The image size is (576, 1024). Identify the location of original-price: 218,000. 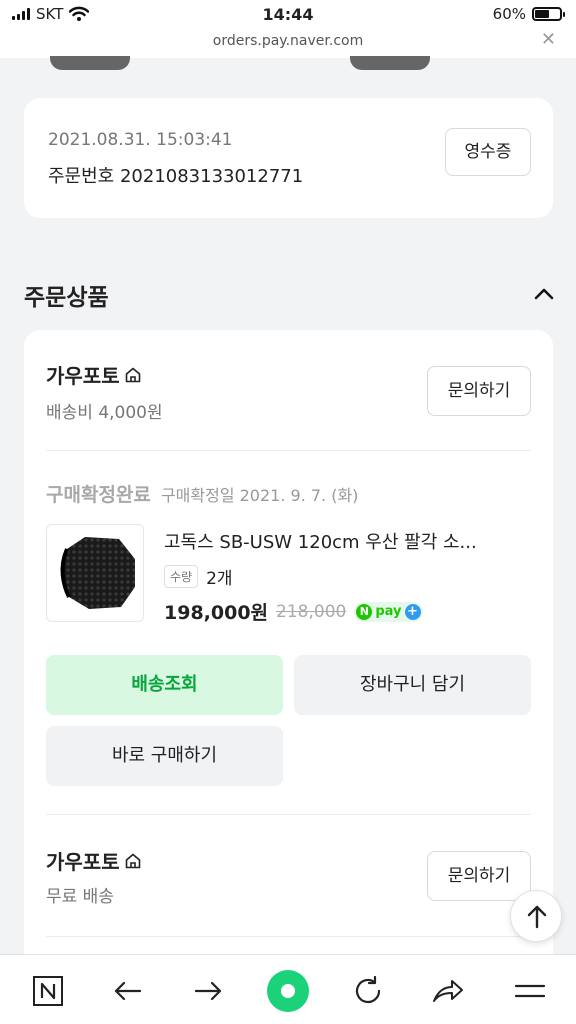
(311, 611).